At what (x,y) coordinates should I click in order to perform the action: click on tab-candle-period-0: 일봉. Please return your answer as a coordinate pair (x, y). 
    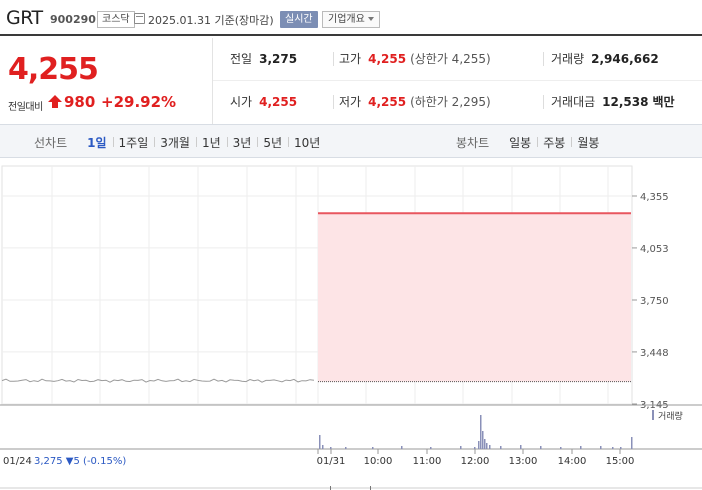
    Looking at the image, I should click on (520, 142).